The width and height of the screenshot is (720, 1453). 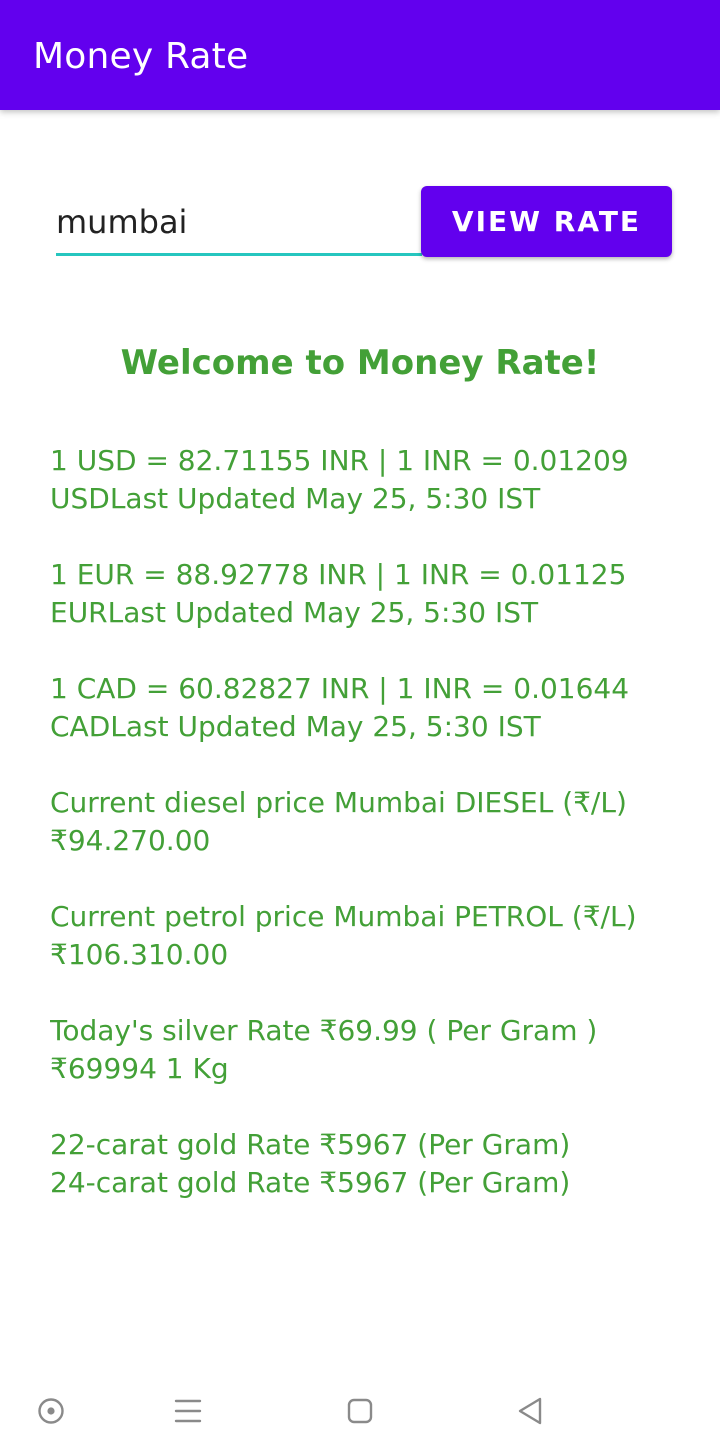 What do you see at coordinates (324, 1030) in the screenshot?
I see `rate-line: Today's silver Rate ₹69.99 ( Per Gram )` at bounding box center [324, 1030].